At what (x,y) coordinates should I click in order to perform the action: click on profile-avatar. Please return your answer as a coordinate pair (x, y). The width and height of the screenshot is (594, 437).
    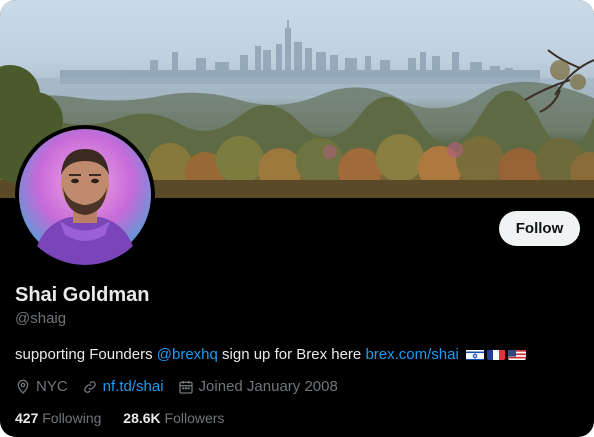
    Looking at the image, I should click on (85, 195).